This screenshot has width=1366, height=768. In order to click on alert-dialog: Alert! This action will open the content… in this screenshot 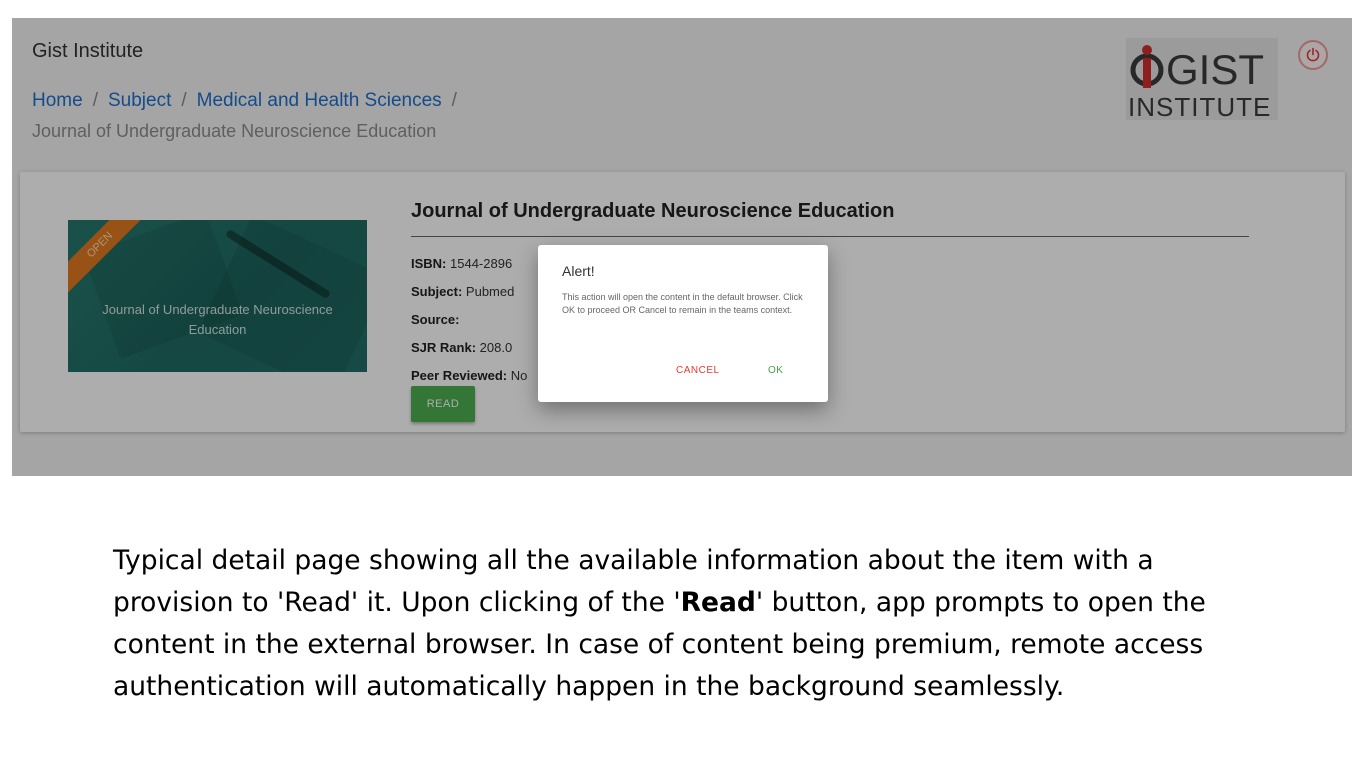, I will do `click(683, 323)`.